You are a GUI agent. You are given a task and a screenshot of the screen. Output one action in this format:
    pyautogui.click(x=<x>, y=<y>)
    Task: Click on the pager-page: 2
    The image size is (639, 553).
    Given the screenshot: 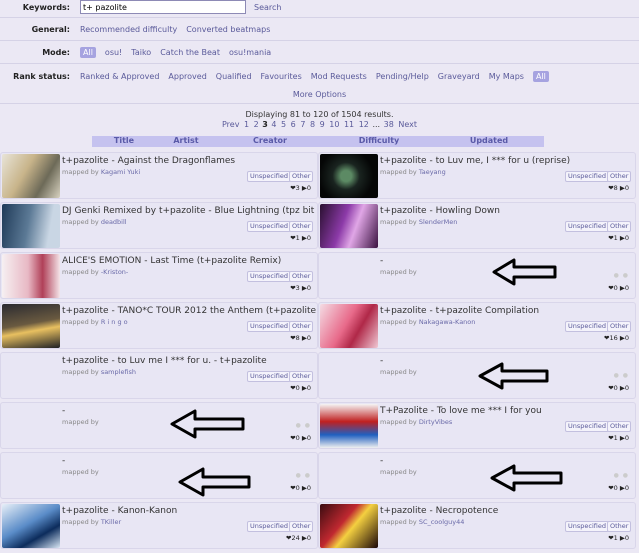 What is the action you would take?
    pyautogui.click(x=256, y=124)
    